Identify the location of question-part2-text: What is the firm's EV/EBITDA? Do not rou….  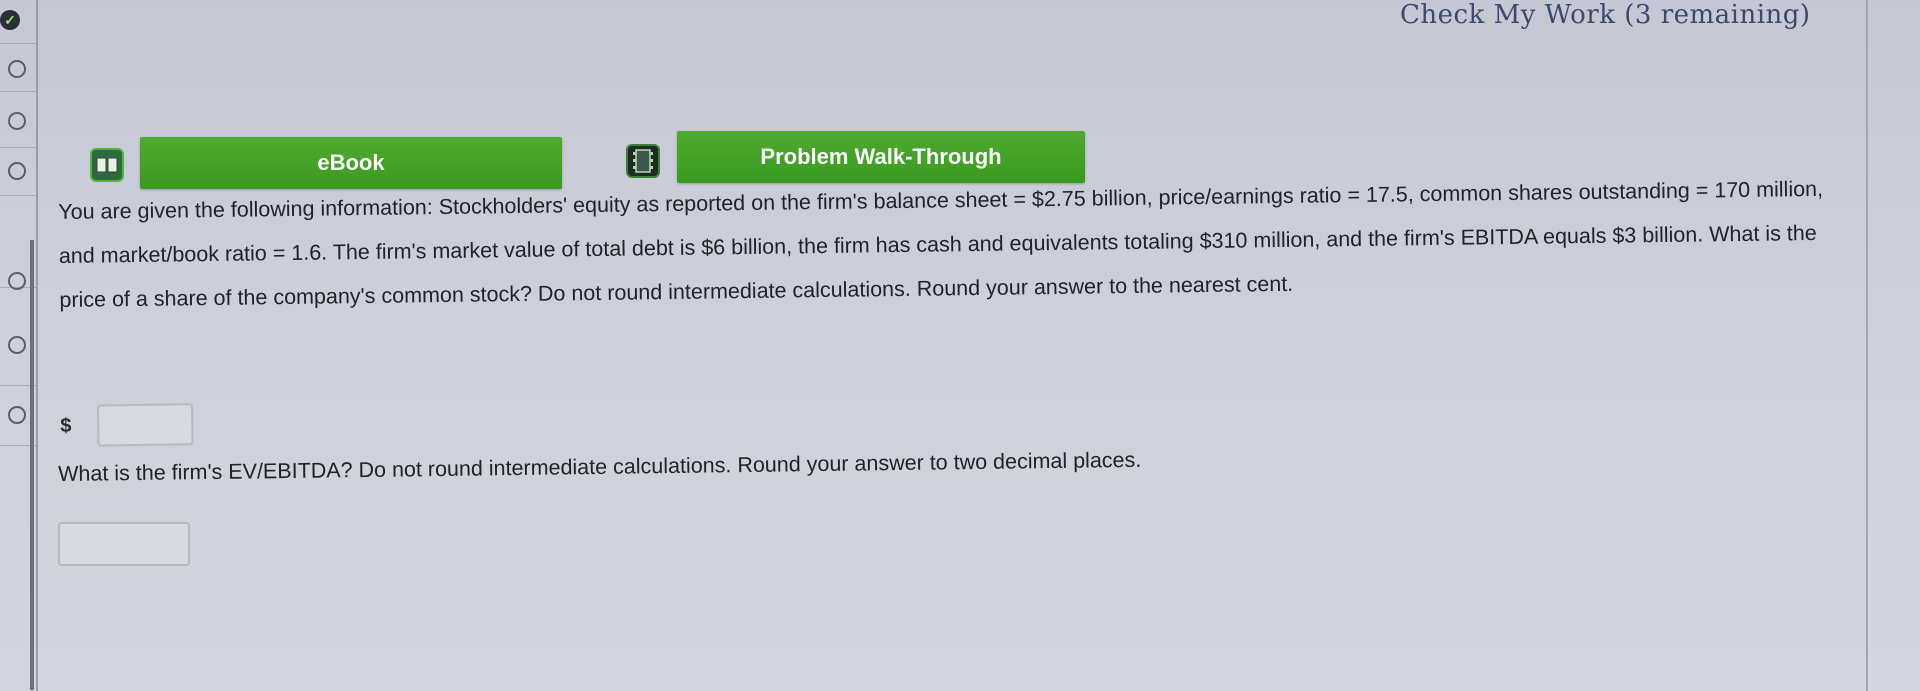
(600, 466).